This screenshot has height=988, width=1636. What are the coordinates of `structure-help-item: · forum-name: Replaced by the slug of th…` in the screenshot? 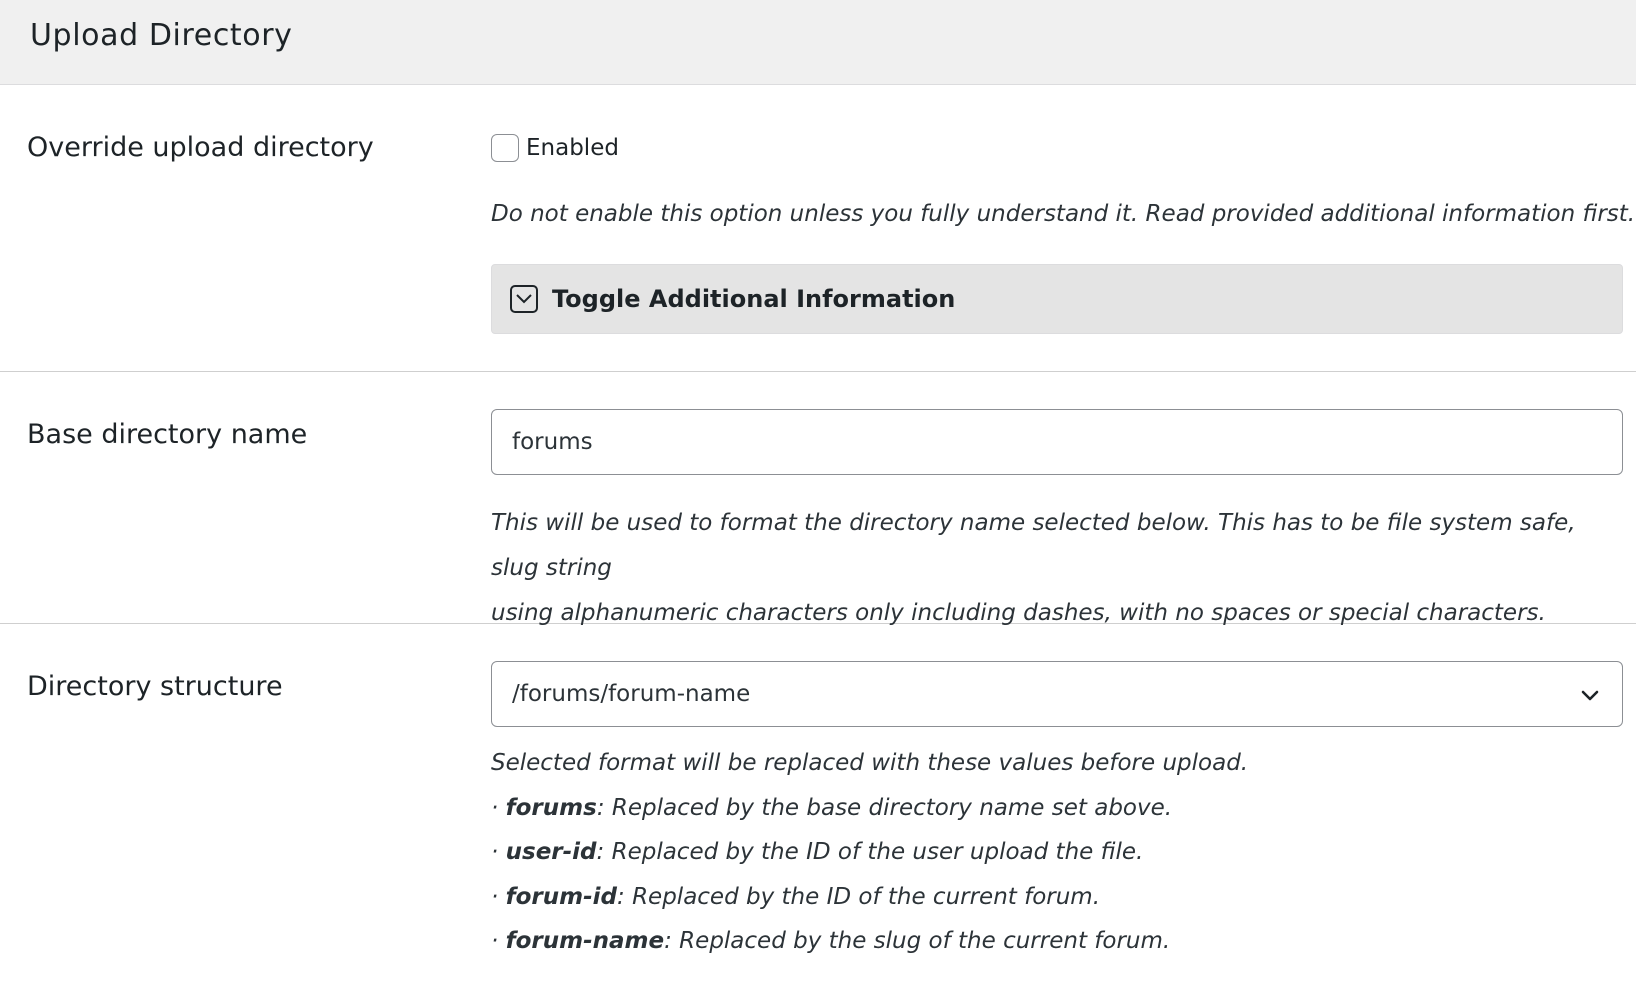 It's located at (831, 941).